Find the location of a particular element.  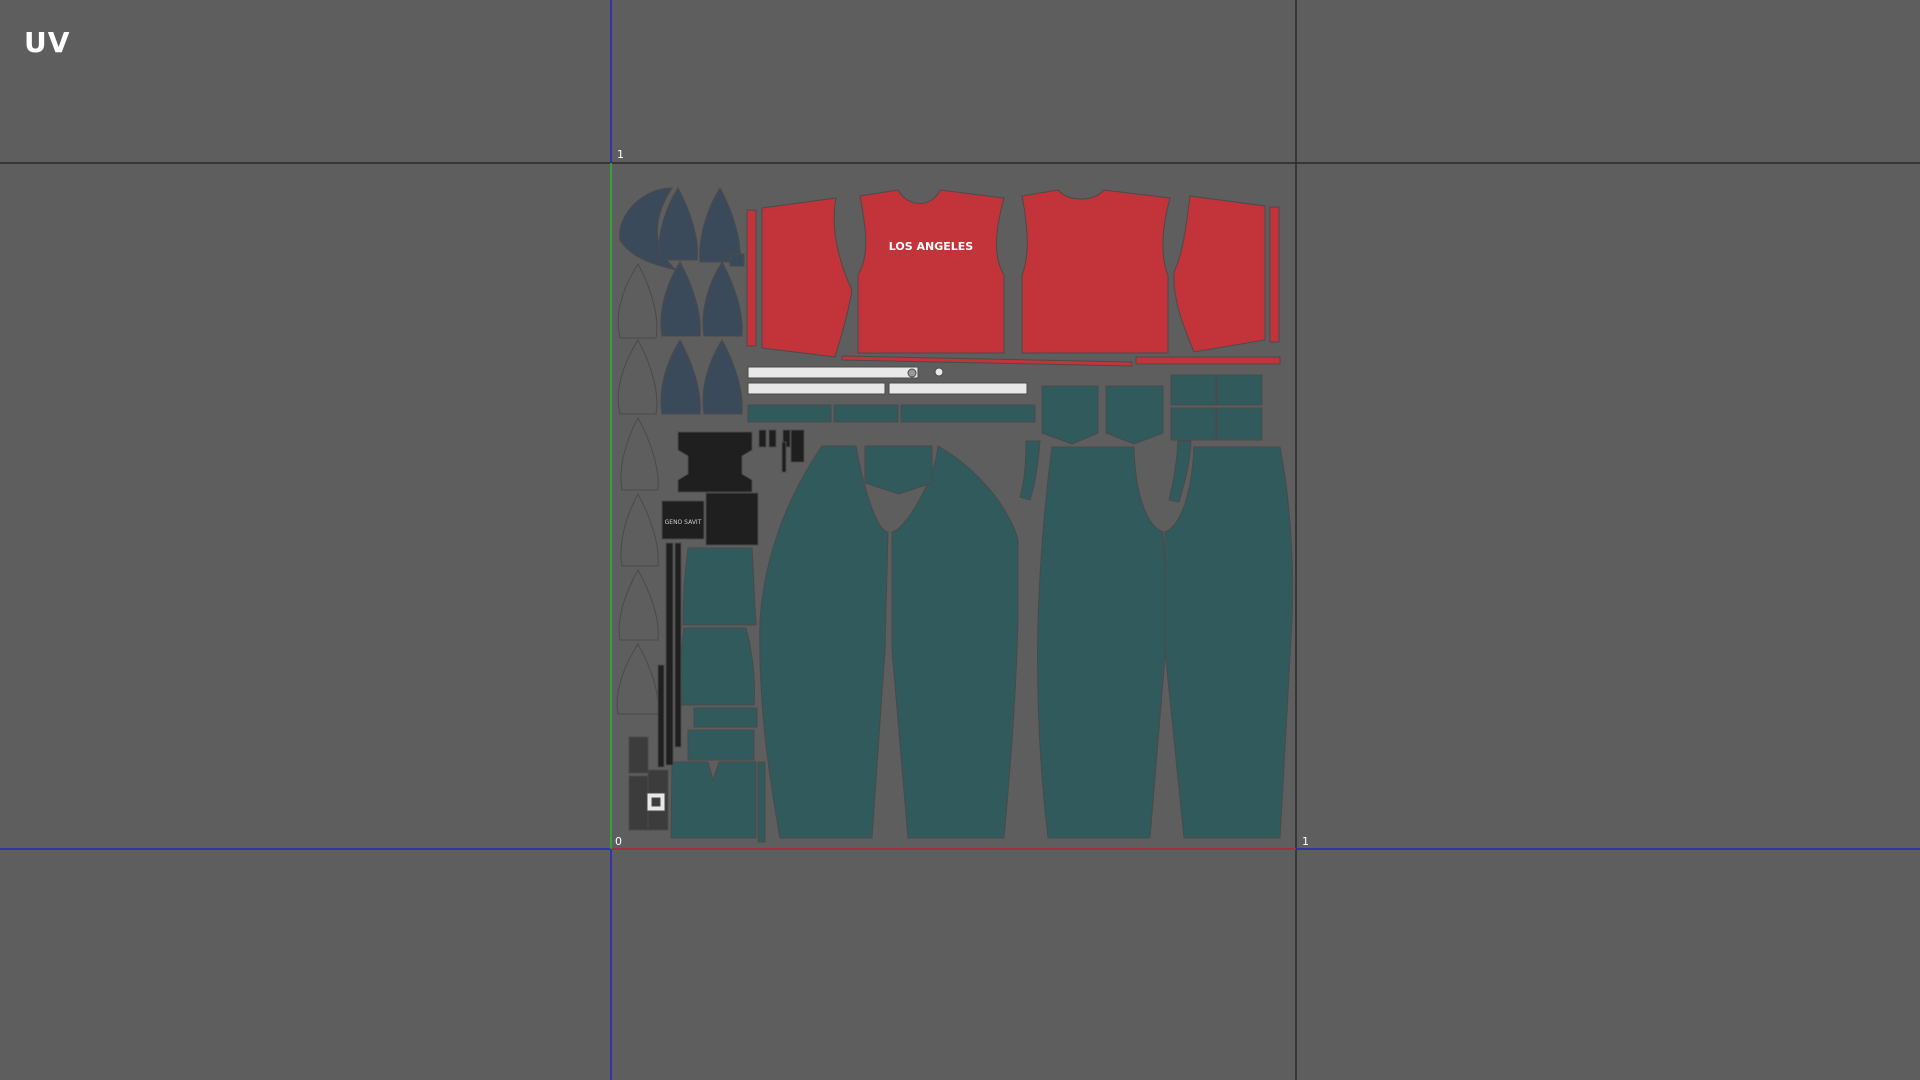

detail-tag-inner is located at coordinates (656, 802).